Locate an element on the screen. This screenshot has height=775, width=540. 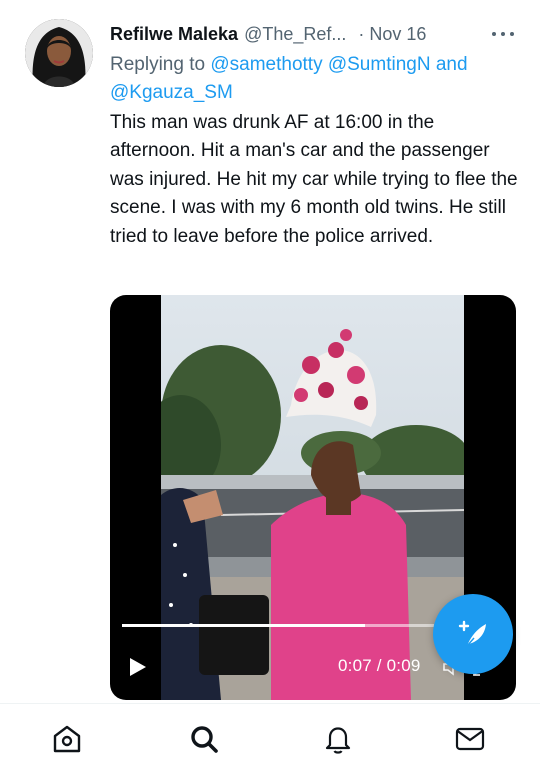
mention-link: @SumtingN is located at coordinates (379, 64).